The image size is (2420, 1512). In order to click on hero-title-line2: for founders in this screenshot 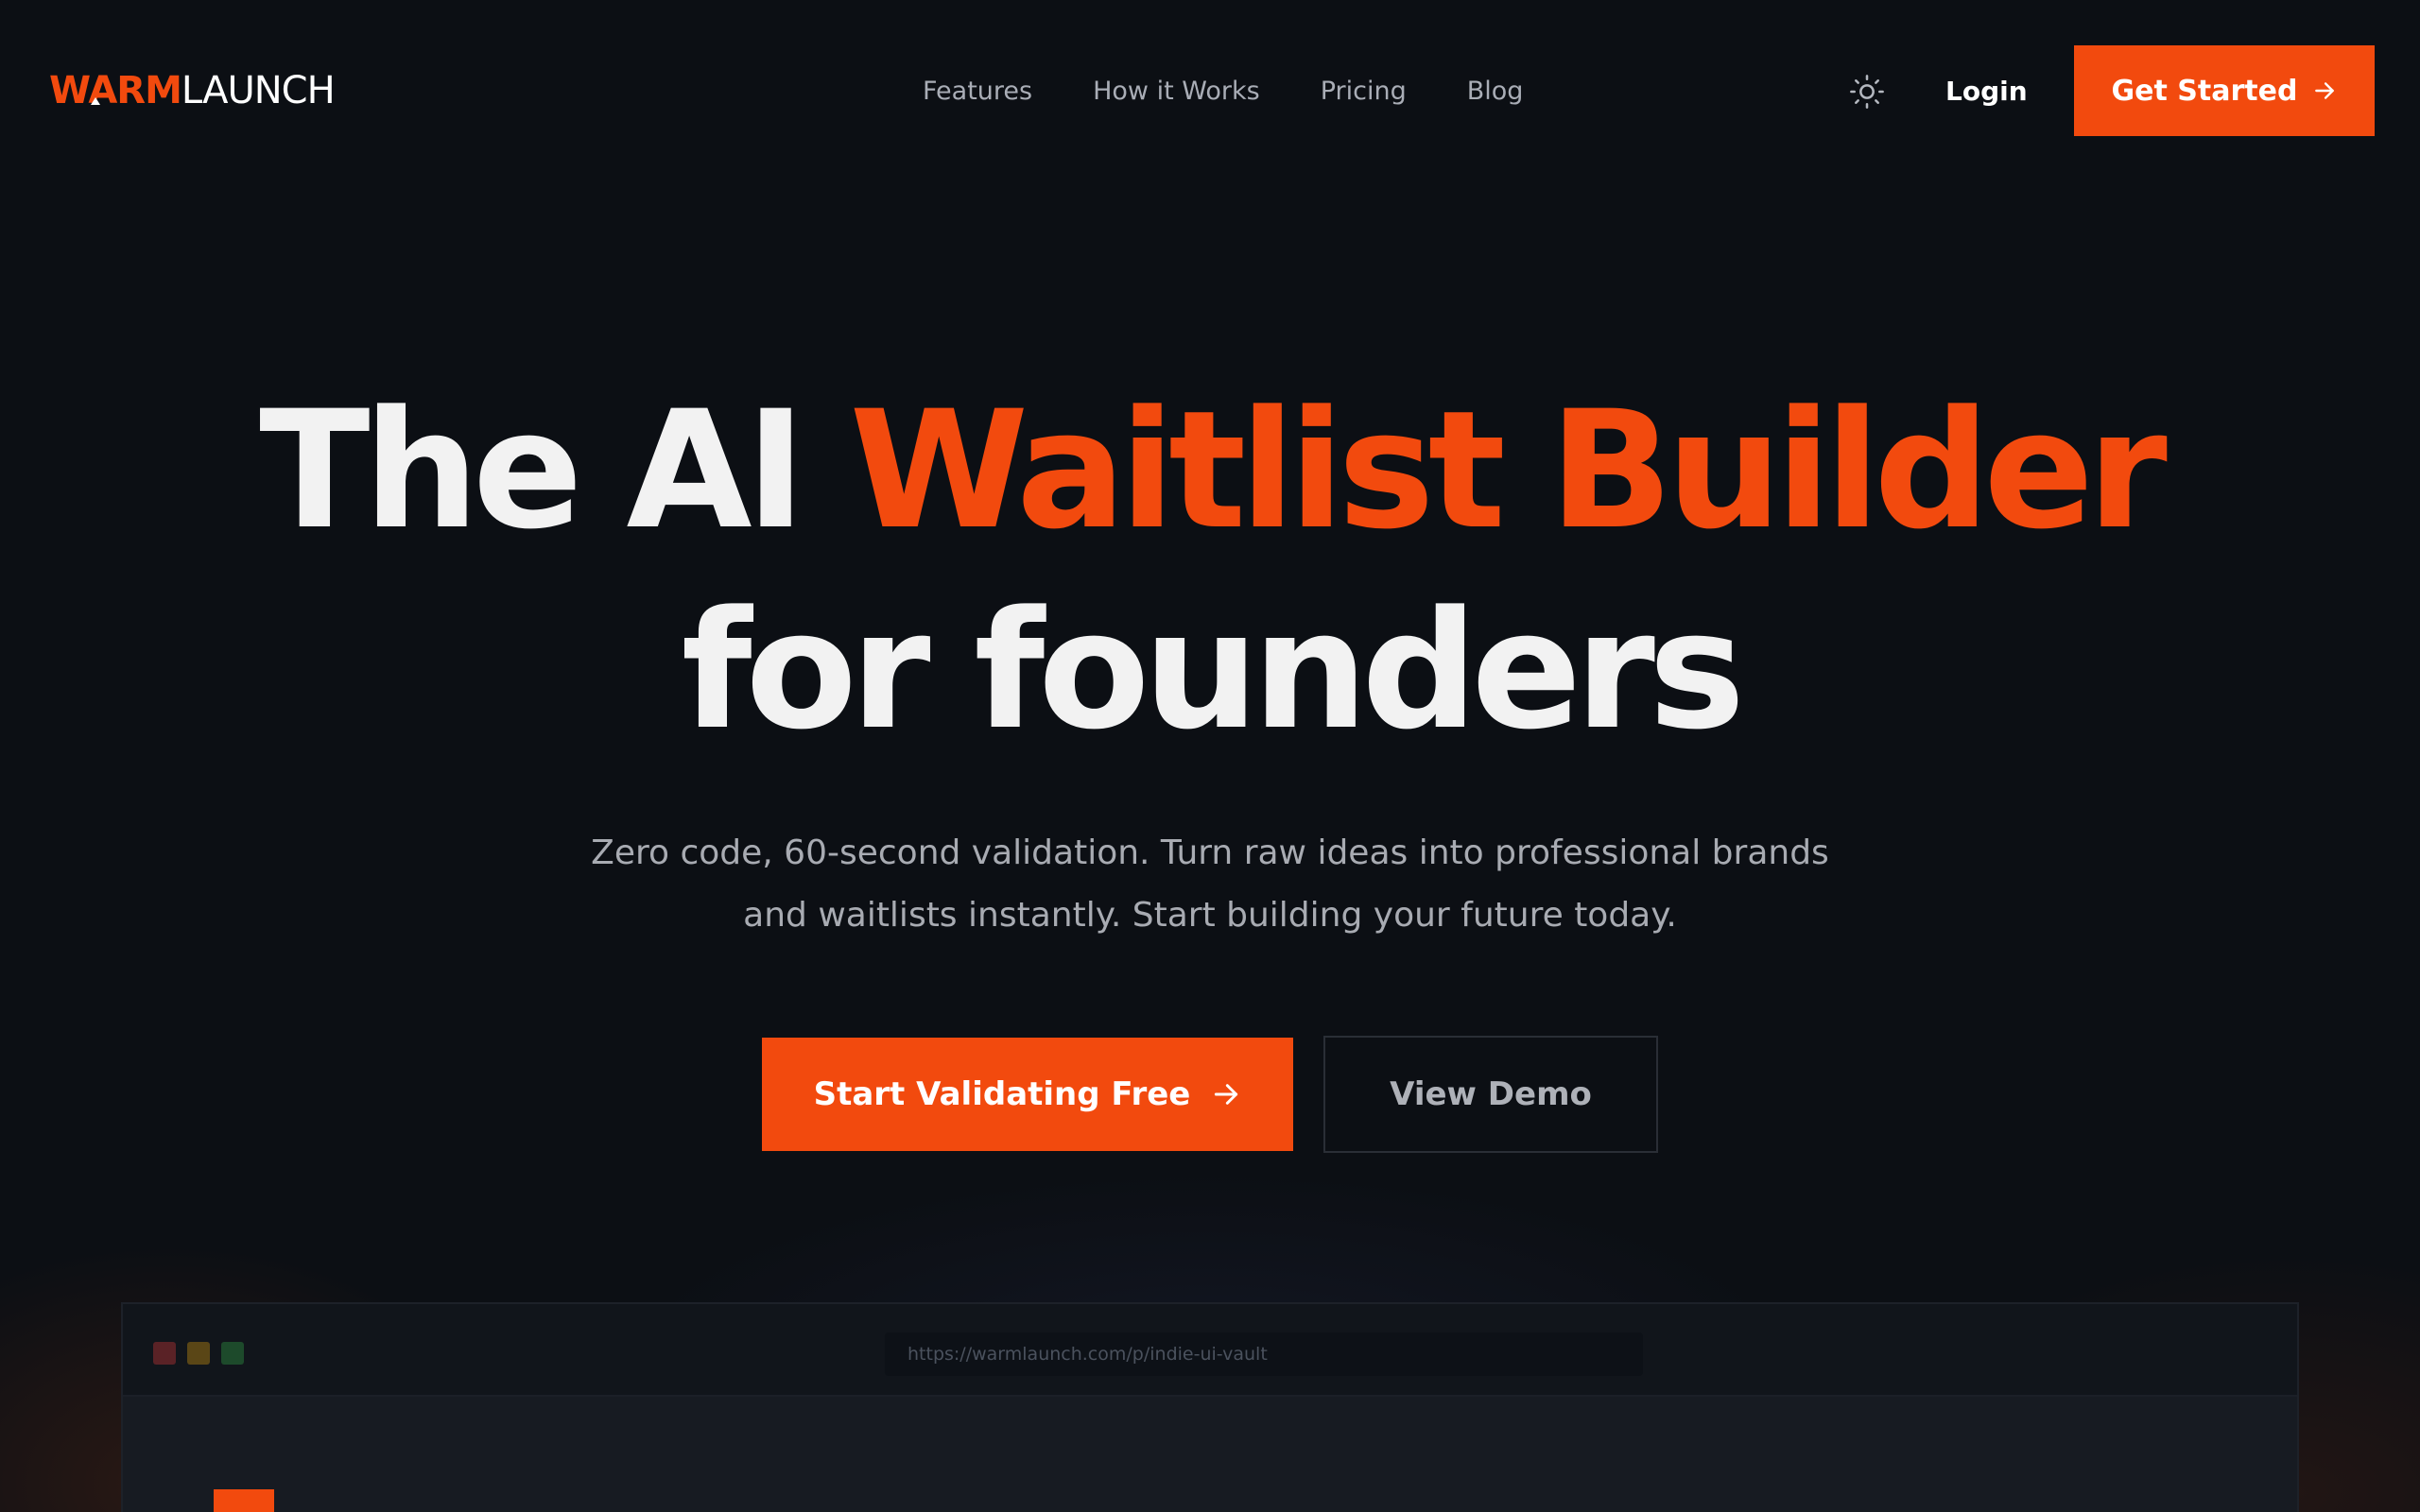, I will do `click(1213, 670)`.